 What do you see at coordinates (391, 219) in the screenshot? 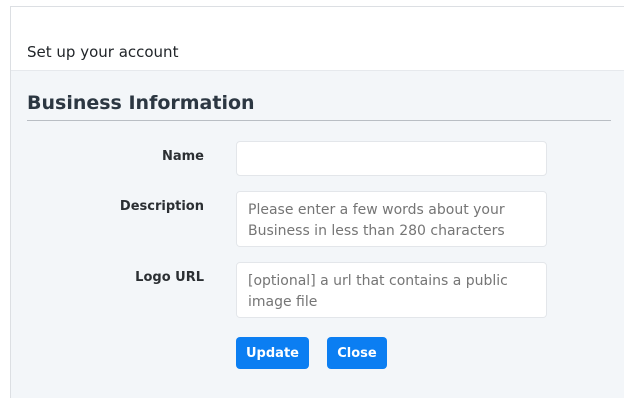
I see `description-input` at bounding box center [391, 219].